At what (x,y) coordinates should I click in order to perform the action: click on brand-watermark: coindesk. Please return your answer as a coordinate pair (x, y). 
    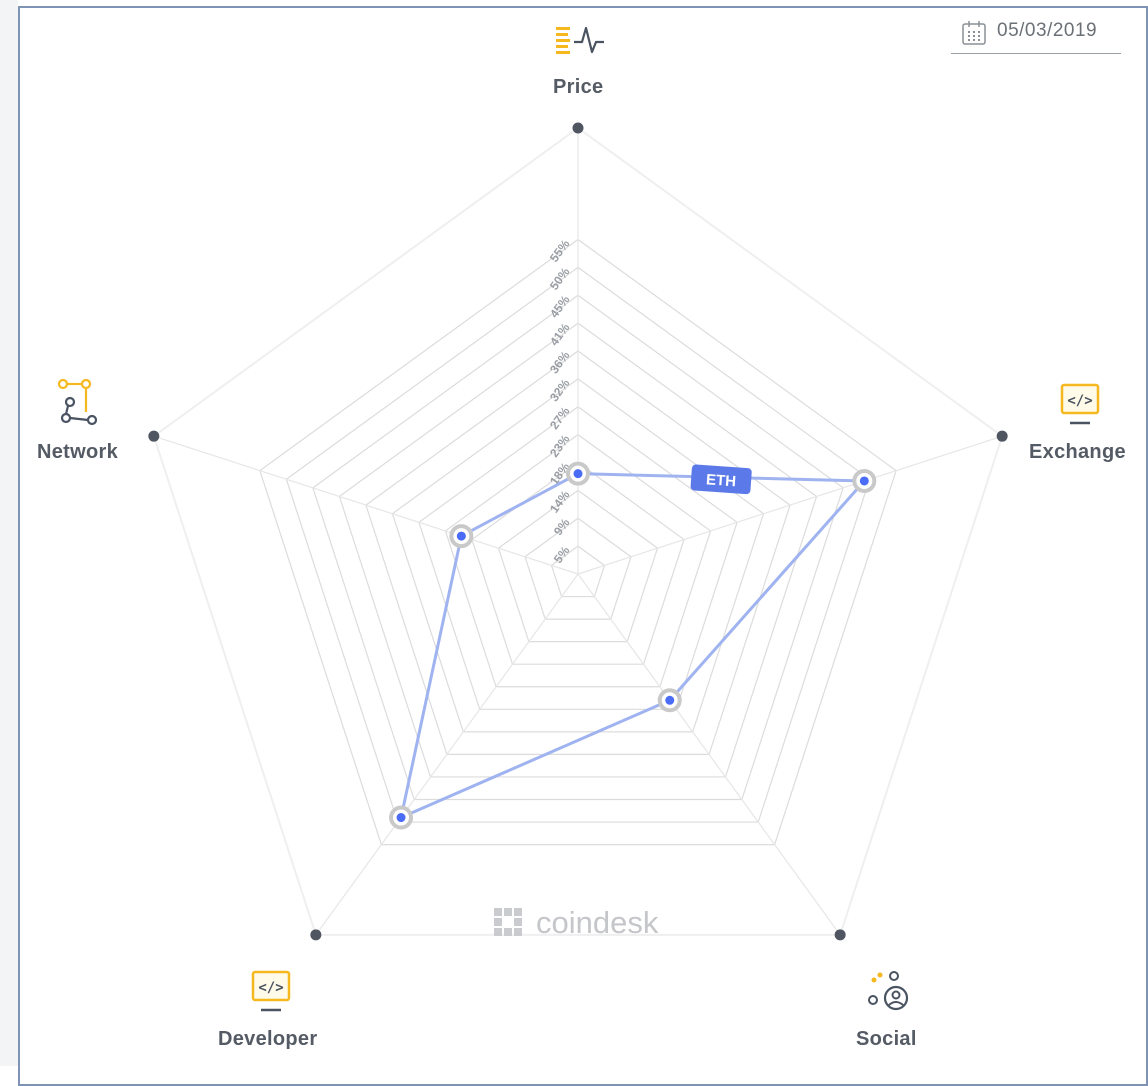
    Looking at the image, I should click on (597, 922).